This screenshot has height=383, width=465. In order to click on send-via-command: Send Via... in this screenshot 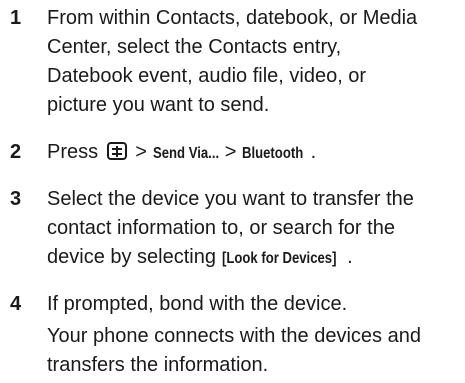, I will do `click(185, 153)`.